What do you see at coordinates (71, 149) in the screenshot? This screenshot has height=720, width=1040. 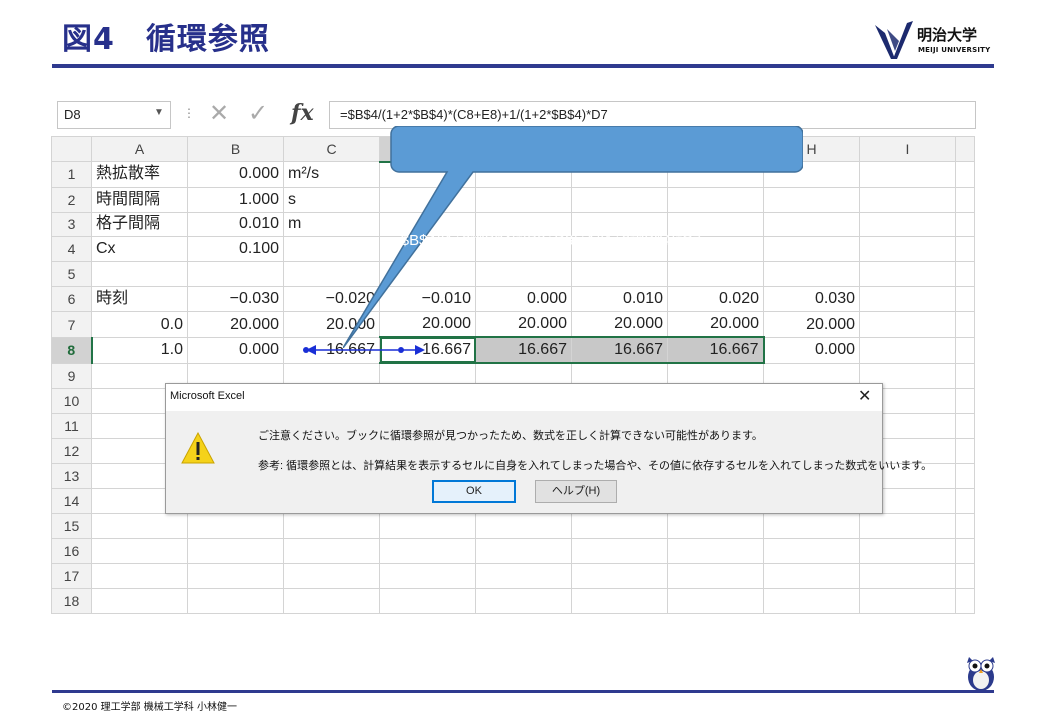 I see `select-all-corner` at bounding box center [71, 149].